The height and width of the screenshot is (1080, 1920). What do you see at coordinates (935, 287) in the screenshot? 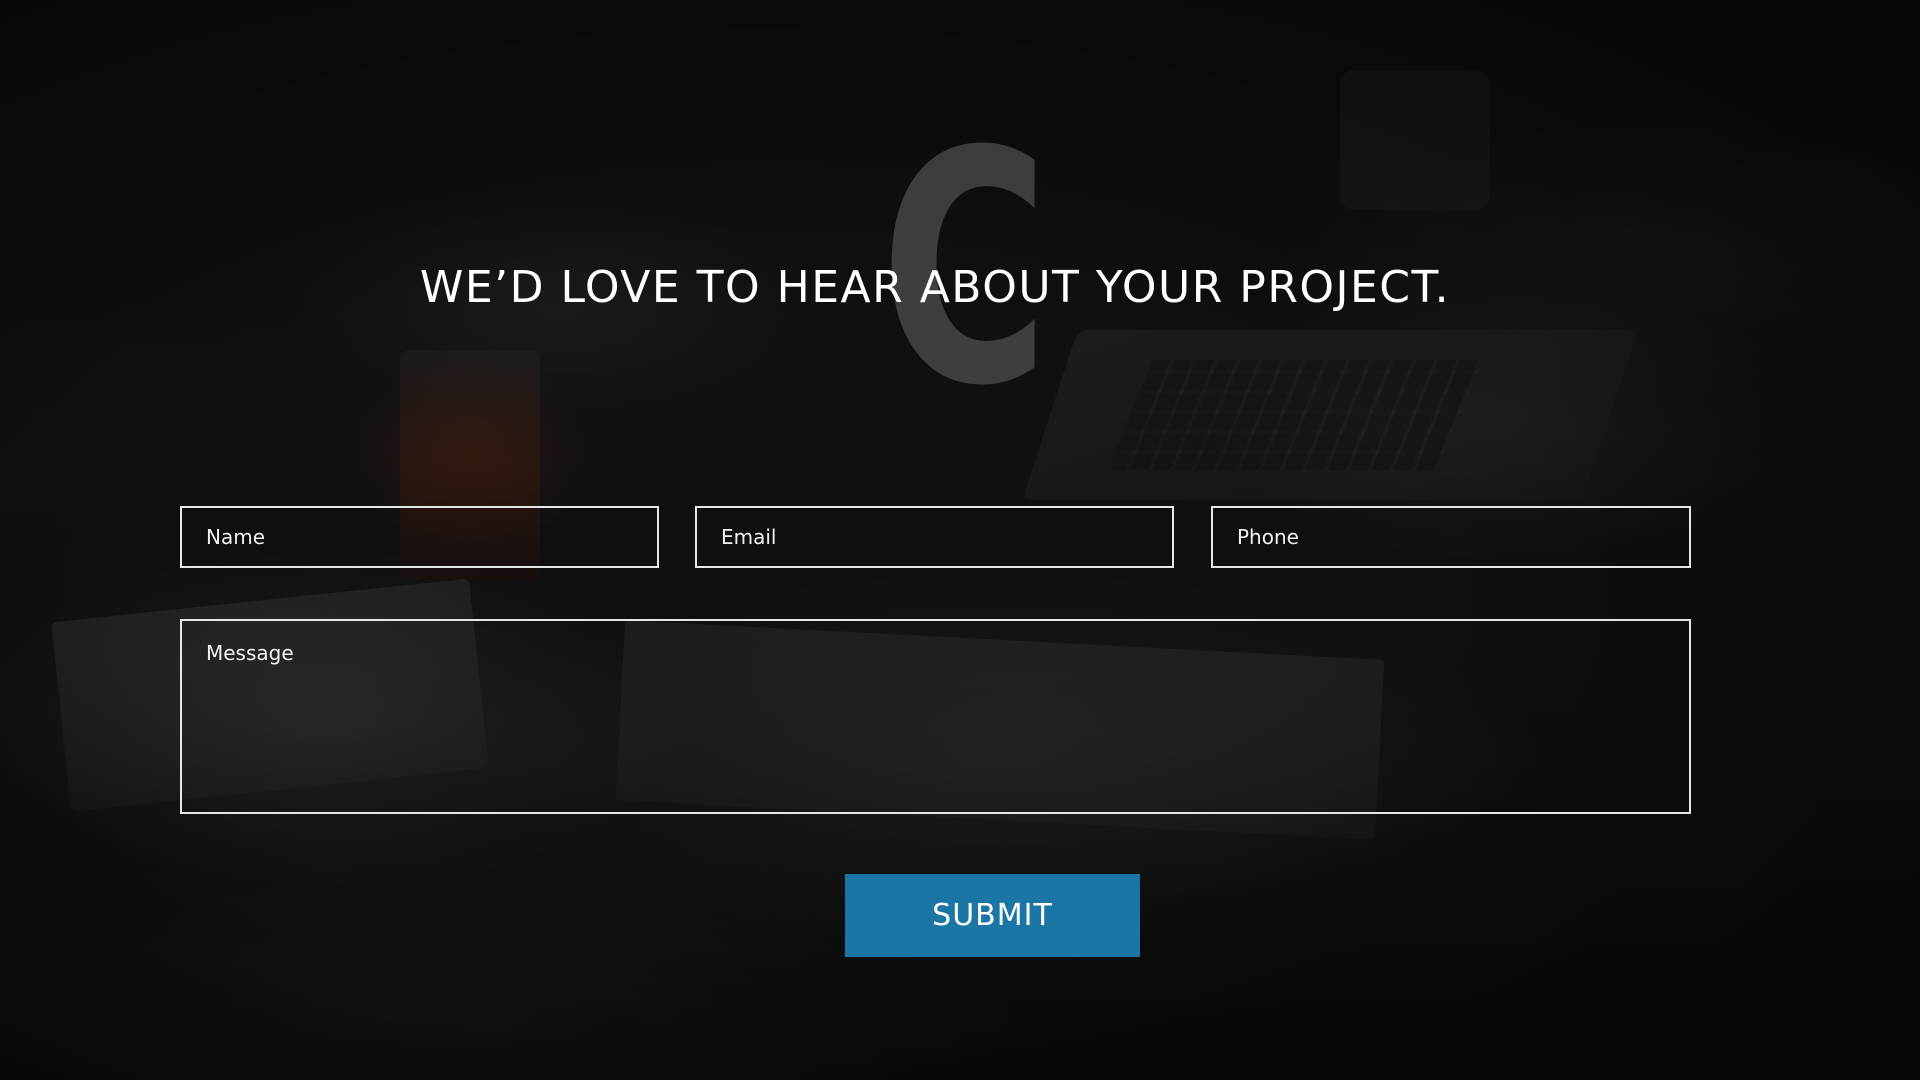
I see `page-title: WE’D LOVE TO HEAR ABOUT YOUR PROJECT.` at bounding box center [935, 287].